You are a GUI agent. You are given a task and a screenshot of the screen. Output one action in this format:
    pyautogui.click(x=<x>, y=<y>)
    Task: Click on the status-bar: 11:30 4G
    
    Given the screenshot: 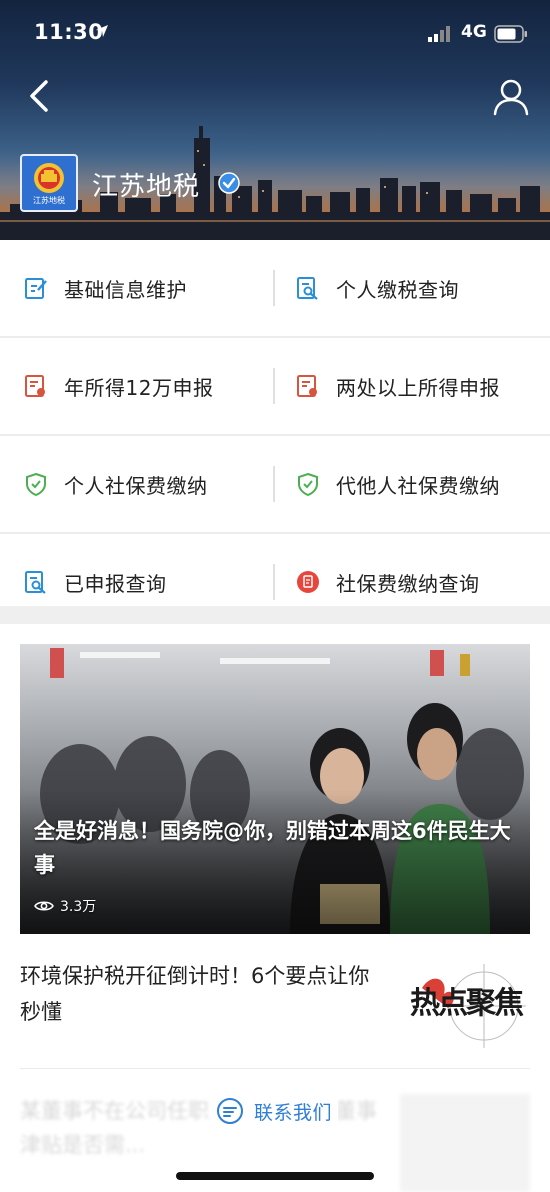 What is the action you would take?
    pyautogui.click(x=275, y=31)
    